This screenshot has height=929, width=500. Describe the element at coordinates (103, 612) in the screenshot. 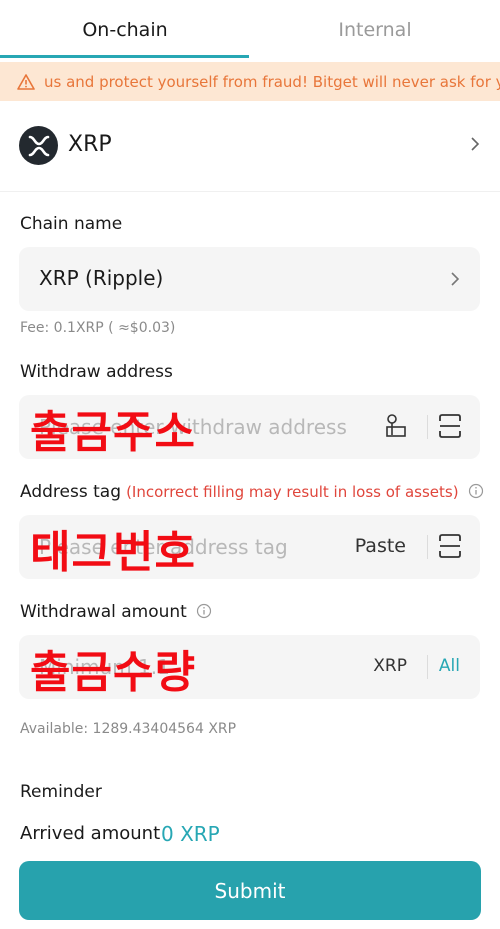

I see `withdrawal-amount-label: Withdrawal amount` at that location.